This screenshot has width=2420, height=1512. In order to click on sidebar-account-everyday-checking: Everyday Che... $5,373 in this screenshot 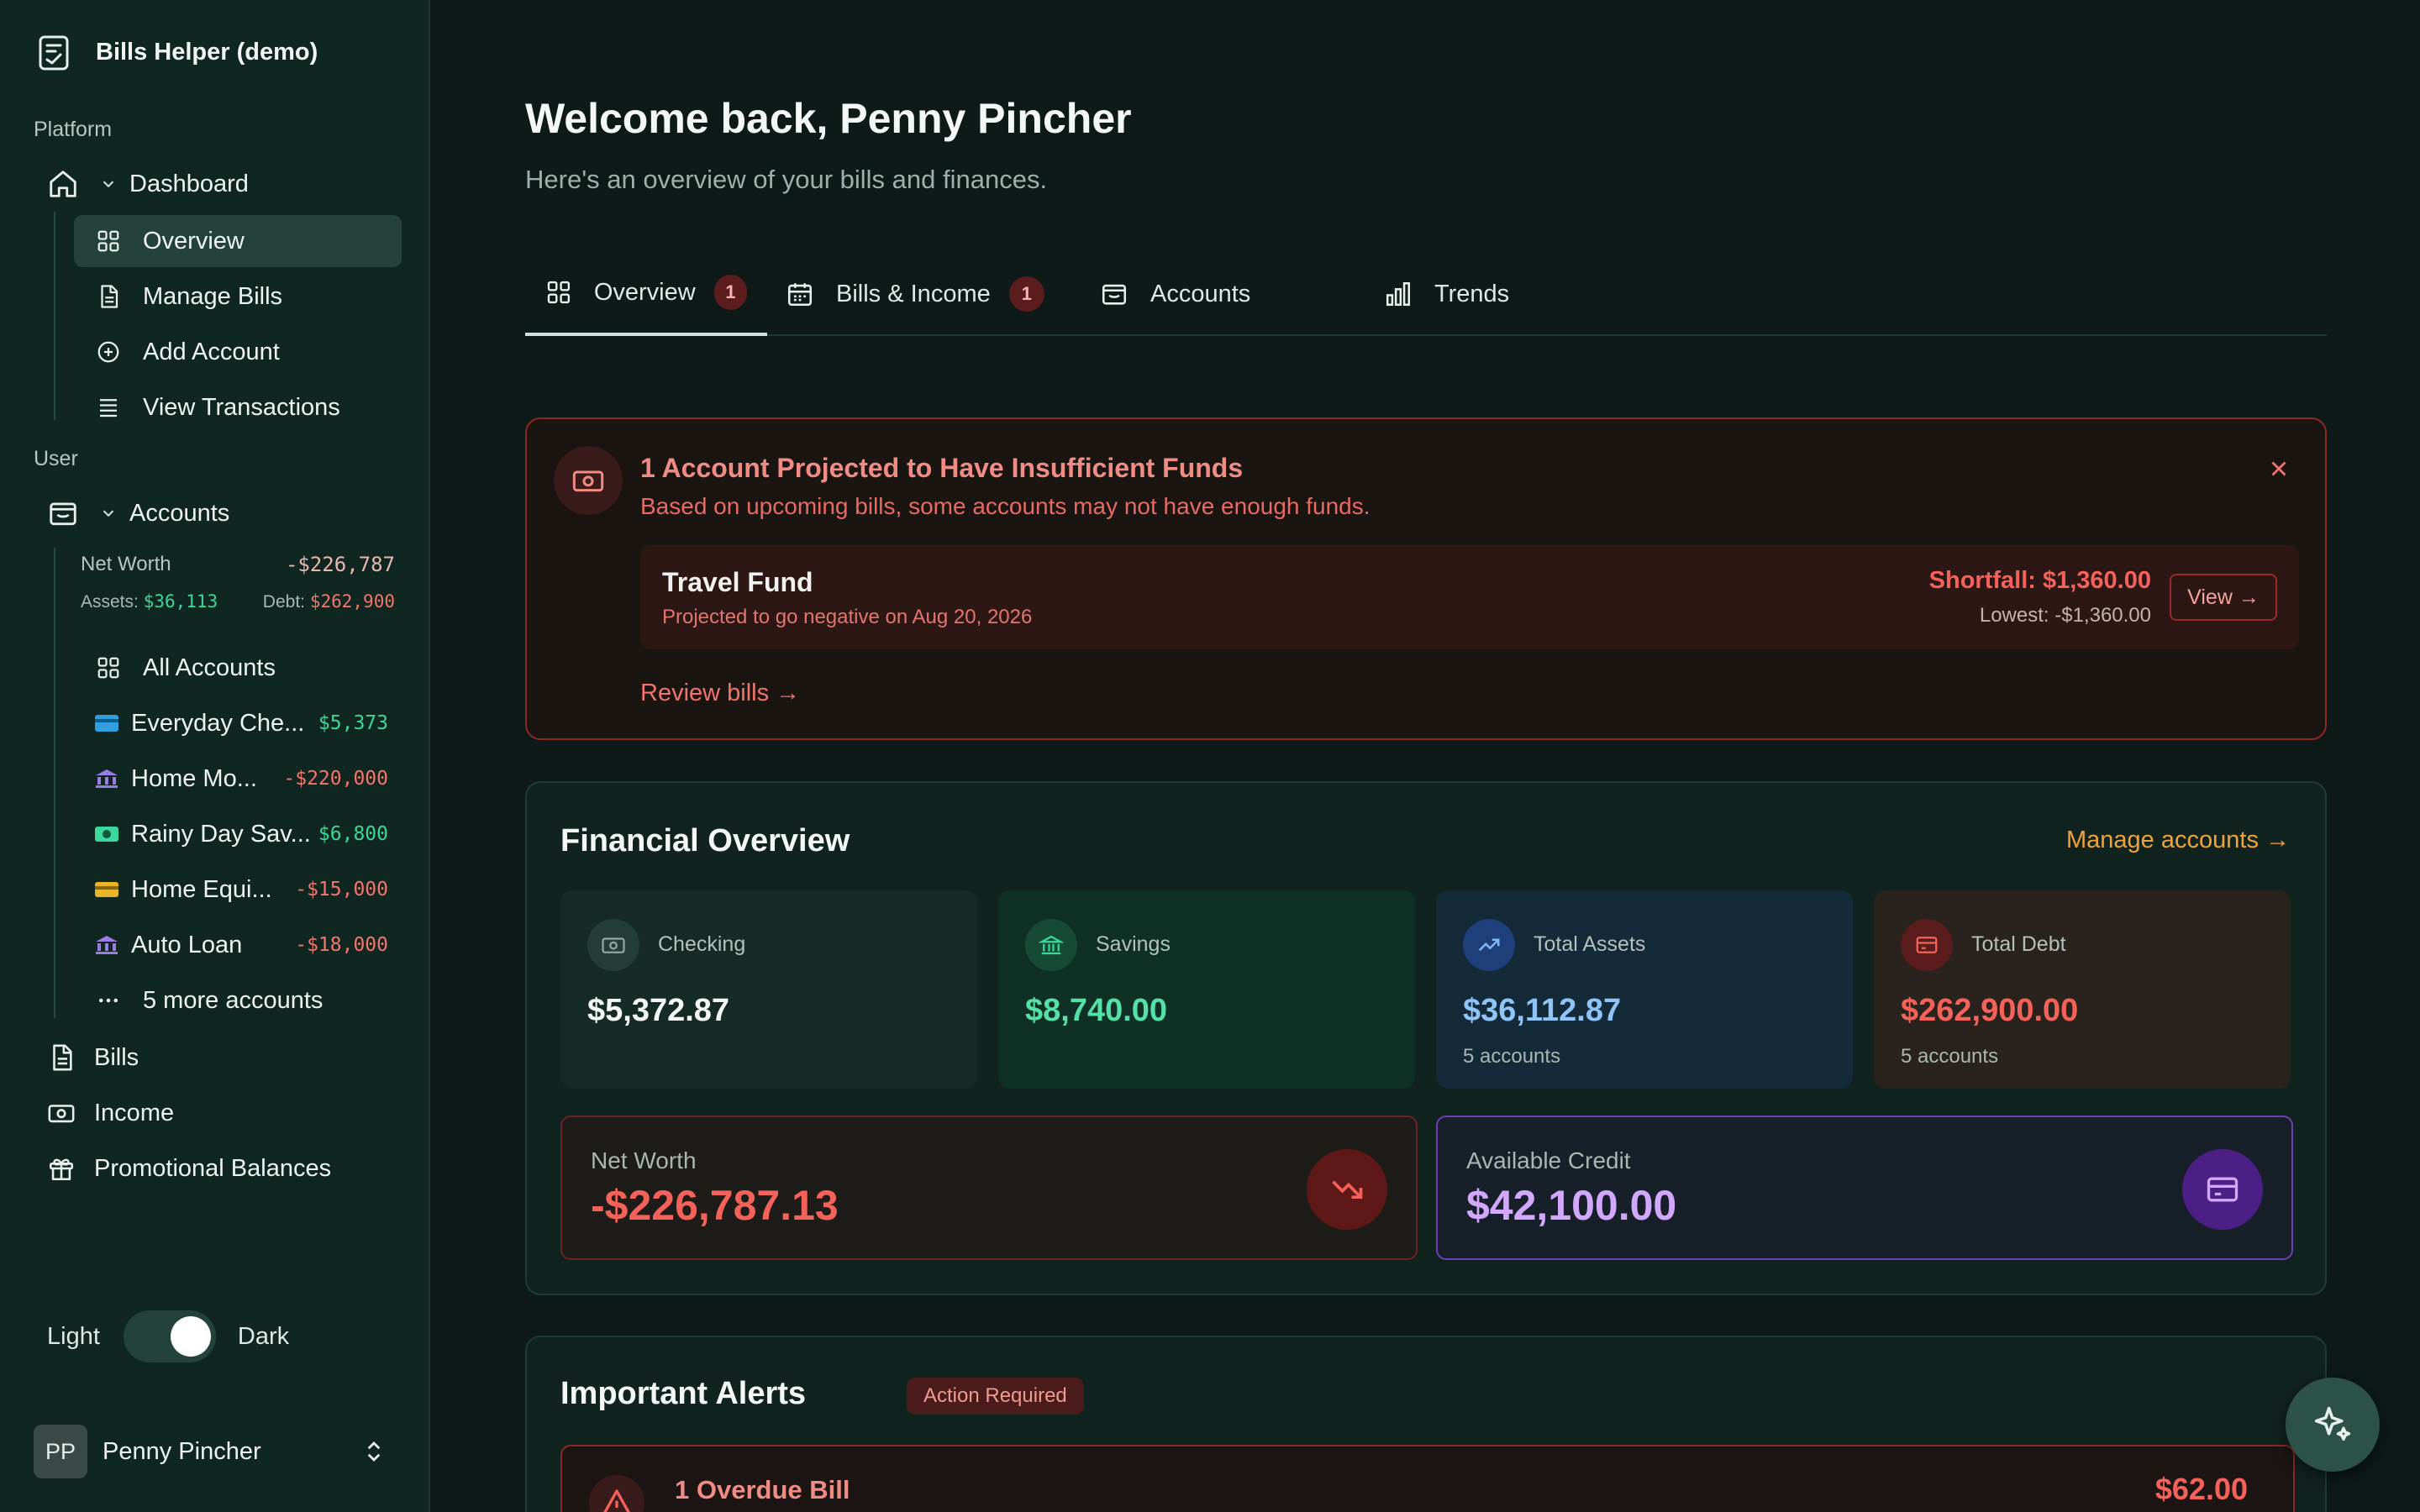, I will do `click(241, 723)`.